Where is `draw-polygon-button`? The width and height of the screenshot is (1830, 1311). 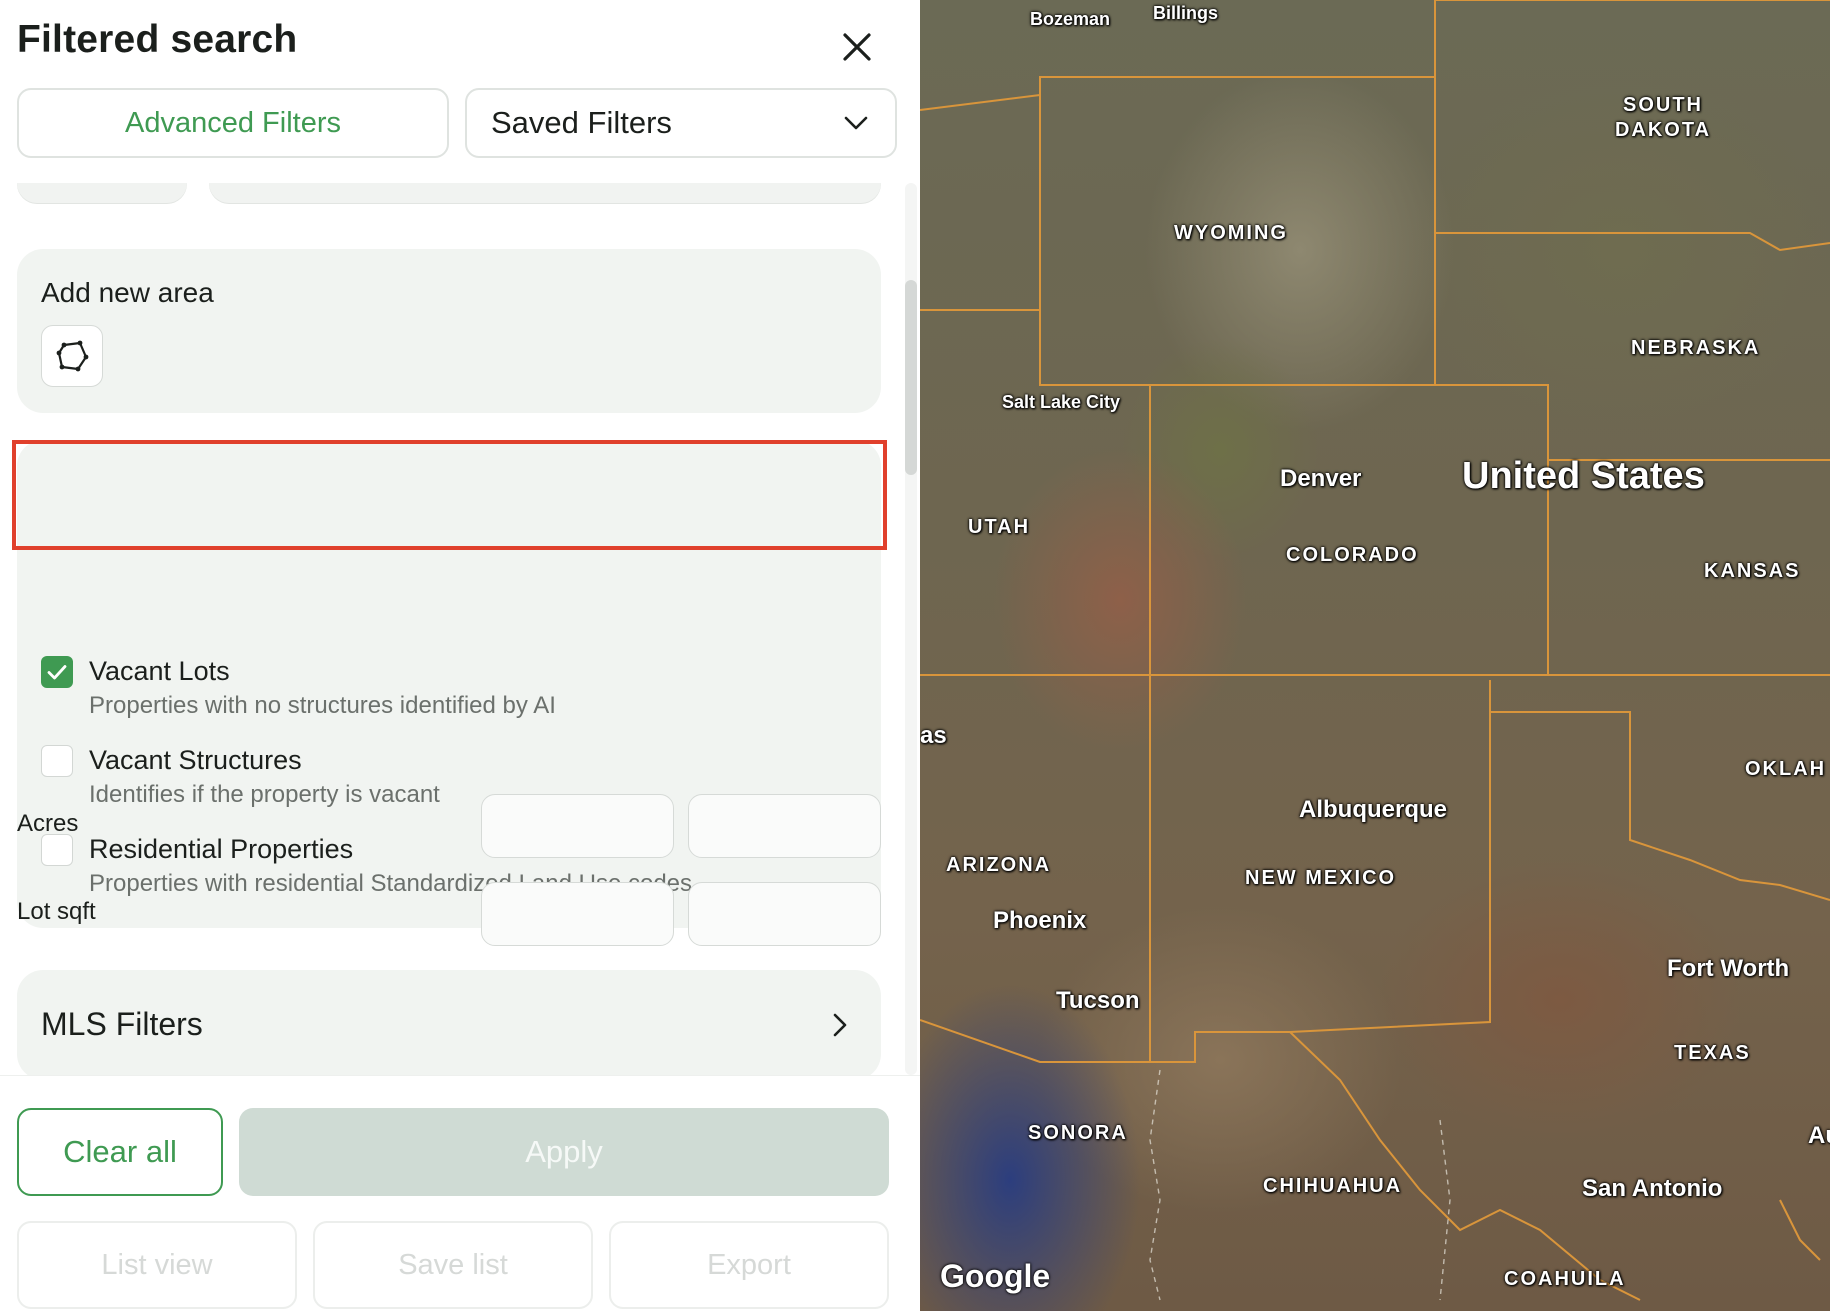 draw-polygon-button is located at coordinates (72, 356).